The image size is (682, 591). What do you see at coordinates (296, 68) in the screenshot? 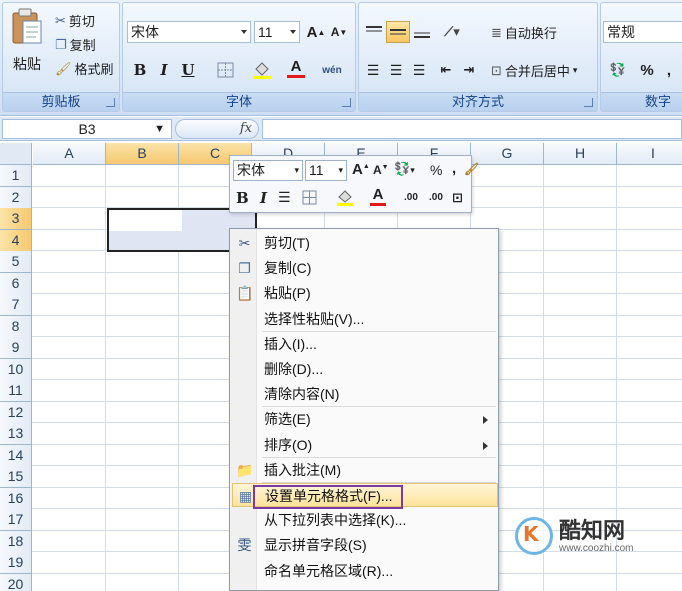
I see `font-color-button: A` at bounding box center [296, 68].